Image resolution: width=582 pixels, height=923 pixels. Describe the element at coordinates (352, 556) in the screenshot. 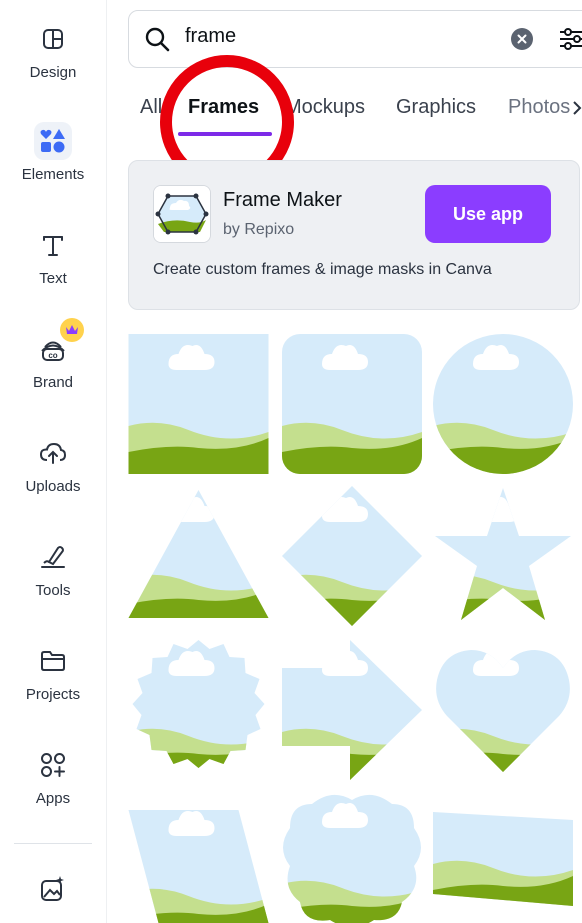

I see `frame-diamond` at that location.